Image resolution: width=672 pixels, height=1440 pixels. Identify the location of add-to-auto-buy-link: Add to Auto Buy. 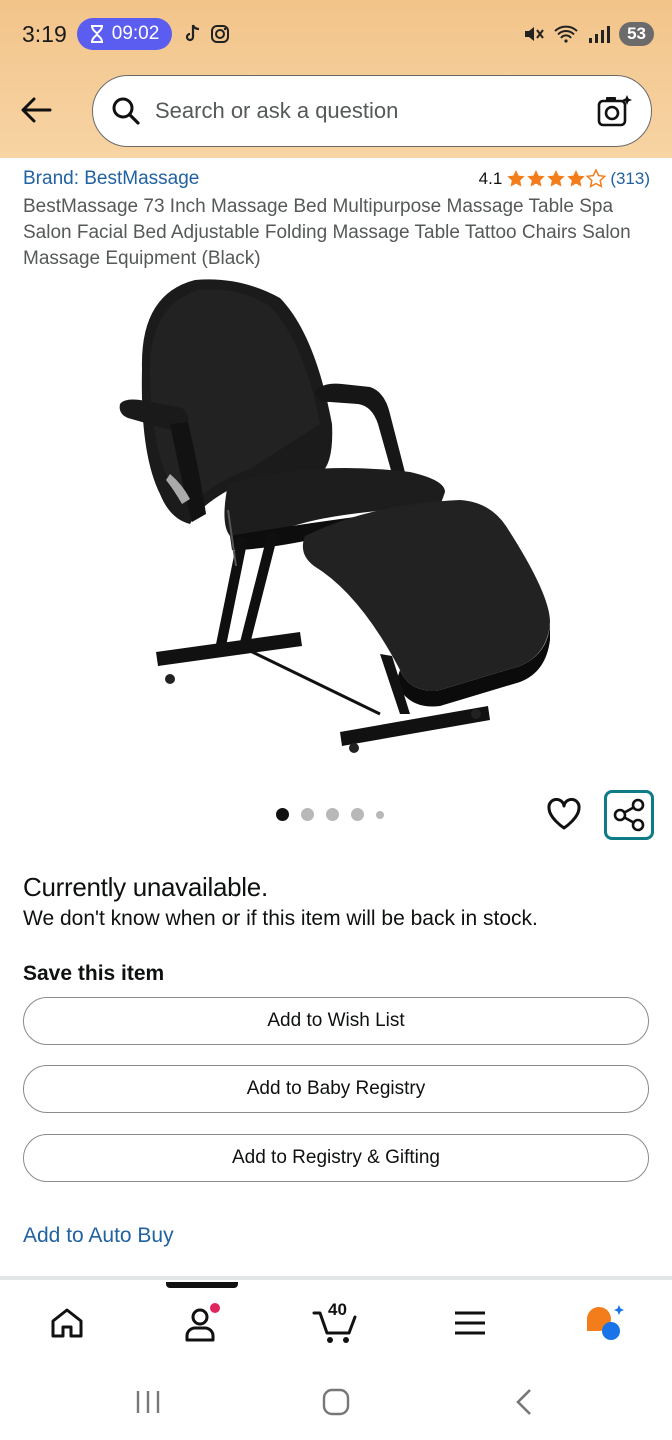
(98, 1236).